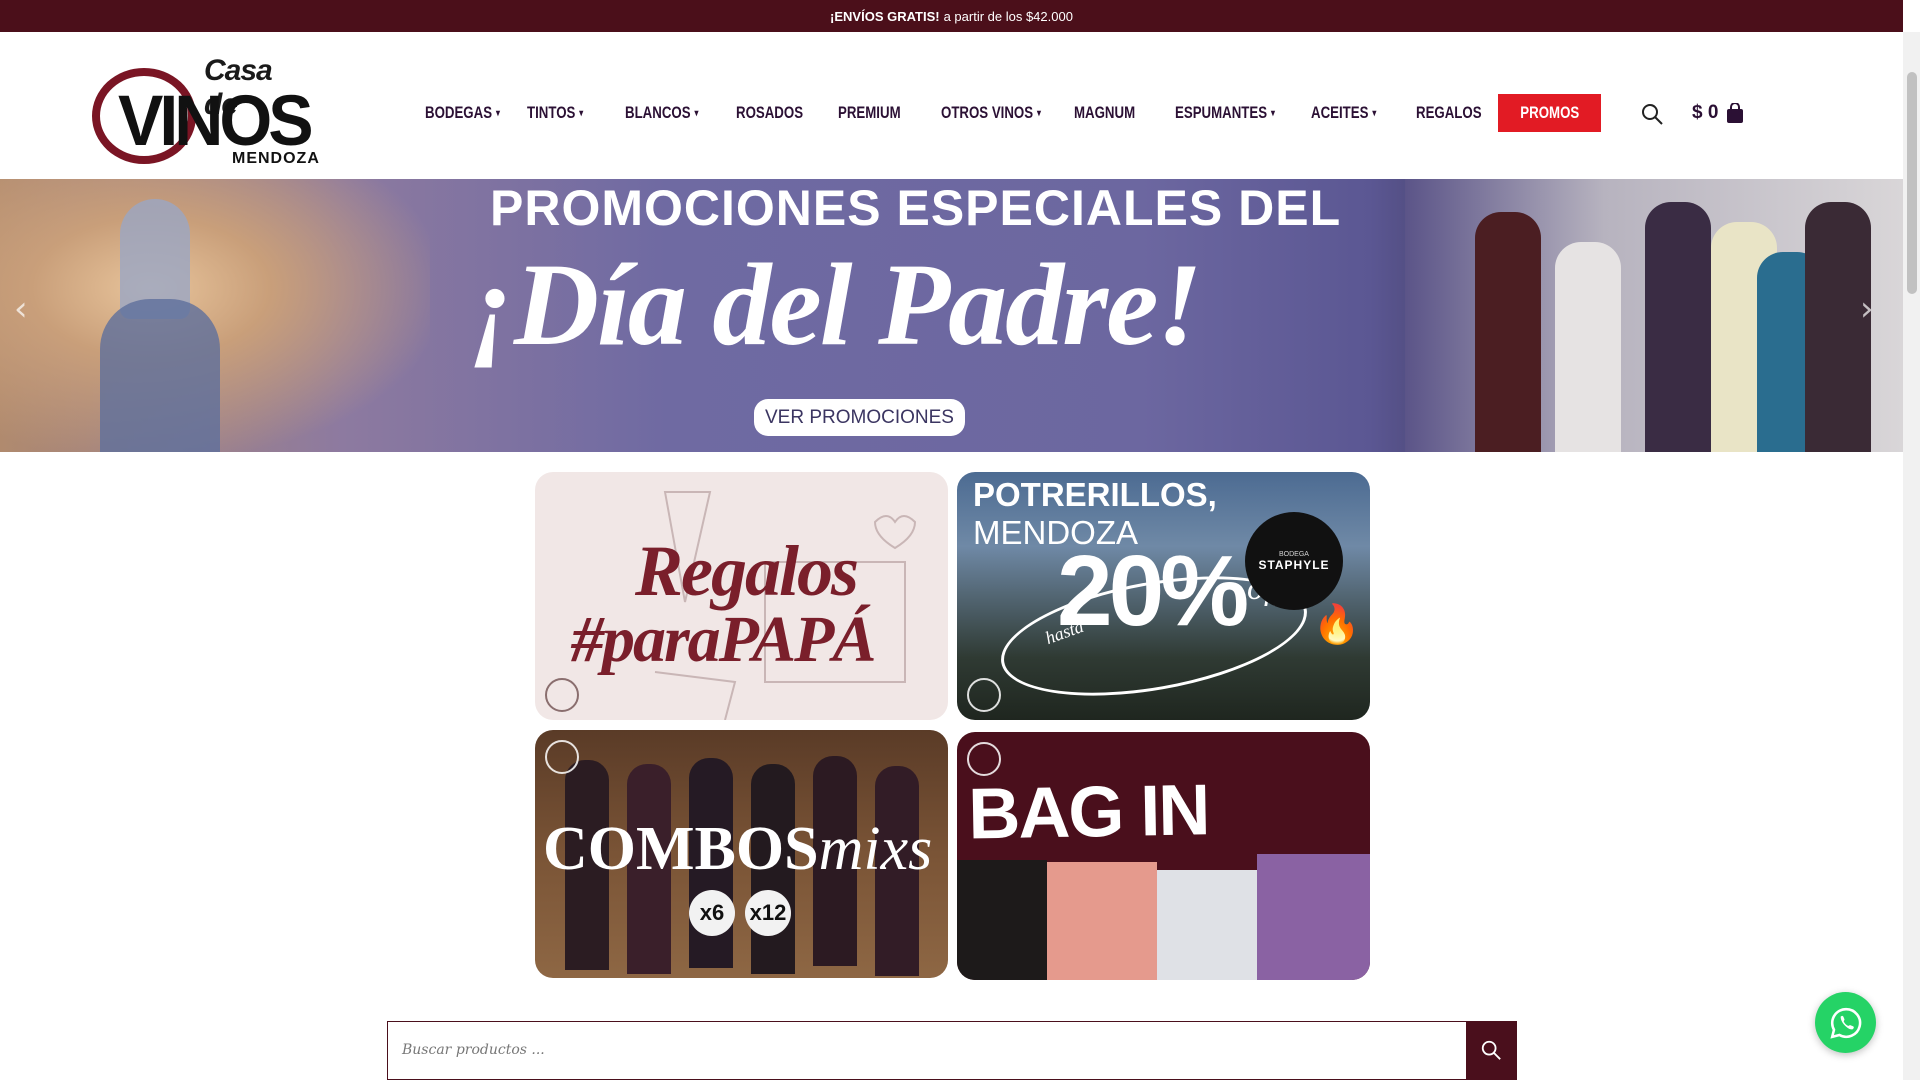 The image size is (1920, 1080). I want to click on box-uco, so click(1313, 917).